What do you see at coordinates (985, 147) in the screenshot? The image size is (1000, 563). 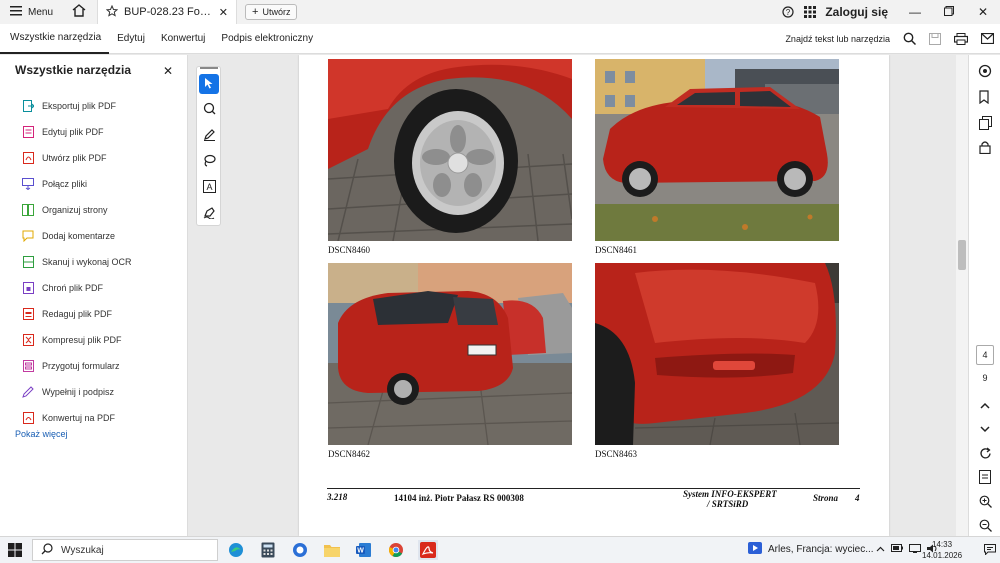 I see `lock-icon` at bounding box center [985, 147].